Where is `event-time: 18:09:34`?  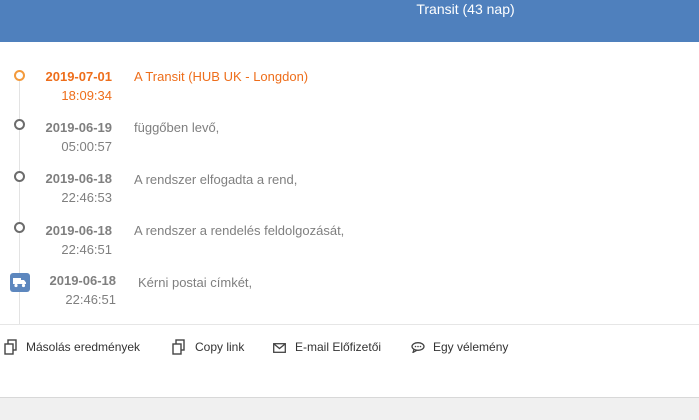 event-time: 18:09:34 is located at coordinates (86, 95).